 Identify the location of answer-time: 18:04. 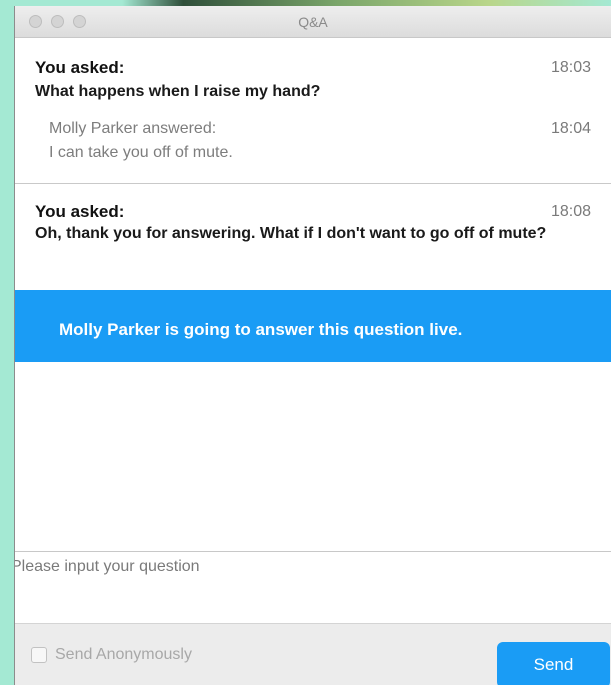
(570, 128).